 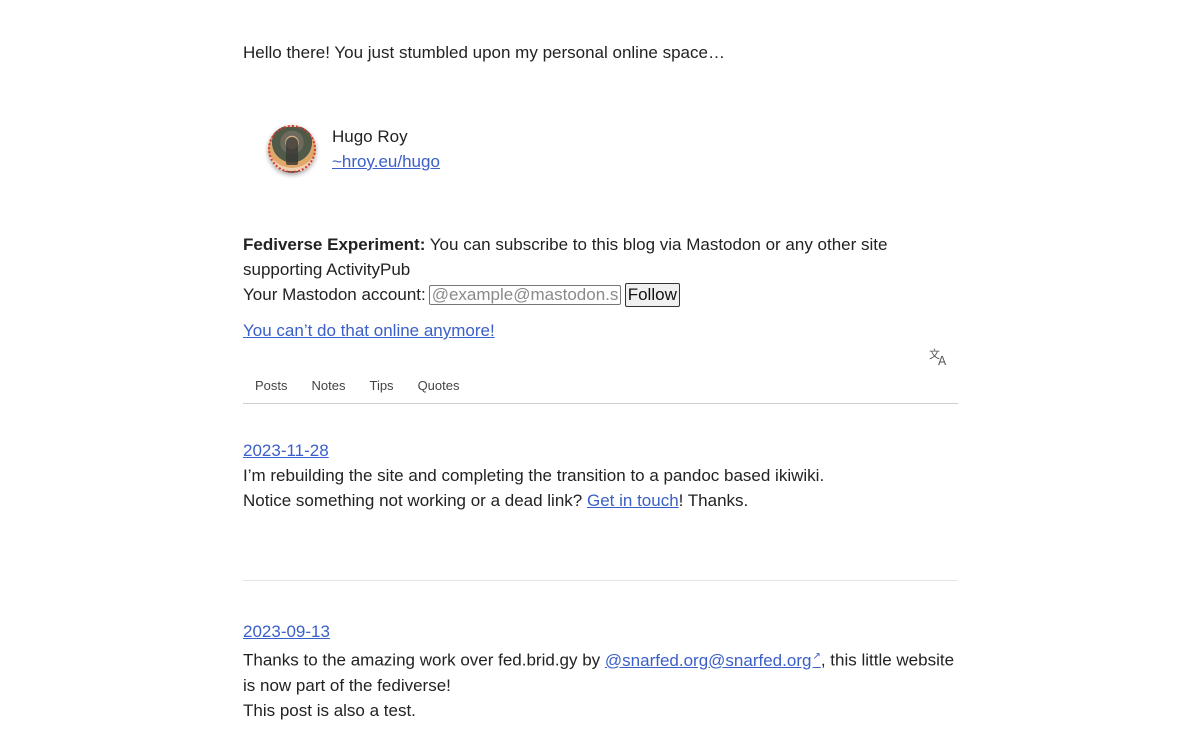 What do you see at coordinates (381, 388) in the screenshot?
I see `tab-tips: Tips` at bounding box center [381, 388].